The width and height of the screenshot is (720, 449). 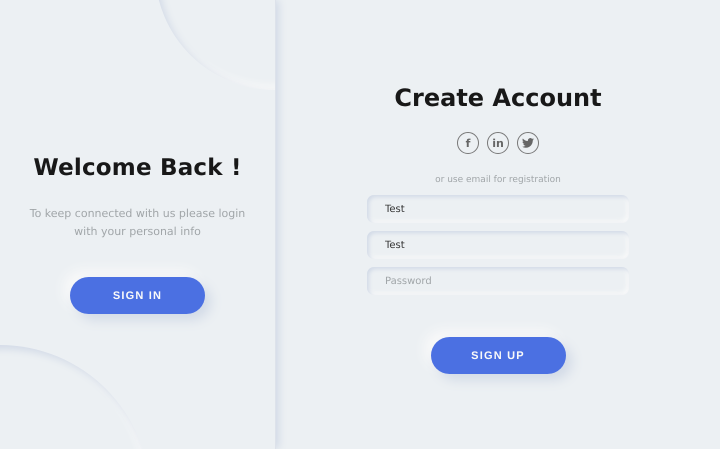 I want to click on sign-up-button: SIGN UP, so click(x=498, y=355).